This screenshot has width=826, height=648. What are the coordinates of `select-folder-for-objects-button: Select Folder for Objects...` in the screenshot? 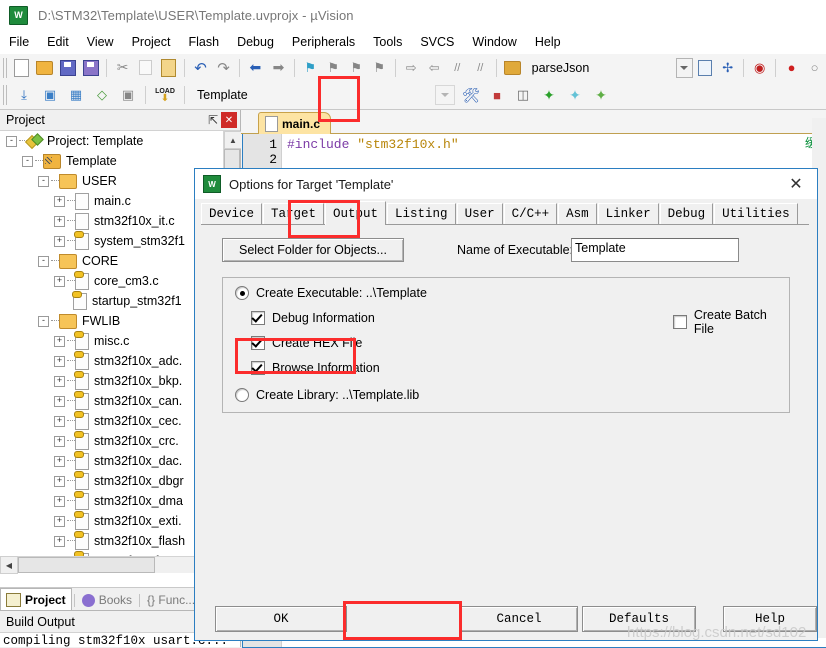 It's located at (313, 250).